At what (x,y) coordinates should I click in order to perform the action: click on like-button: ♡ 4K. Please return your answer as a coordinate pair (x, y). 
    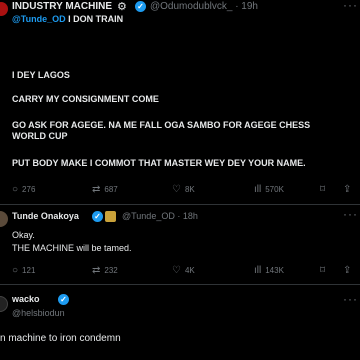
    Looking at the image, I should click on (183, 270).